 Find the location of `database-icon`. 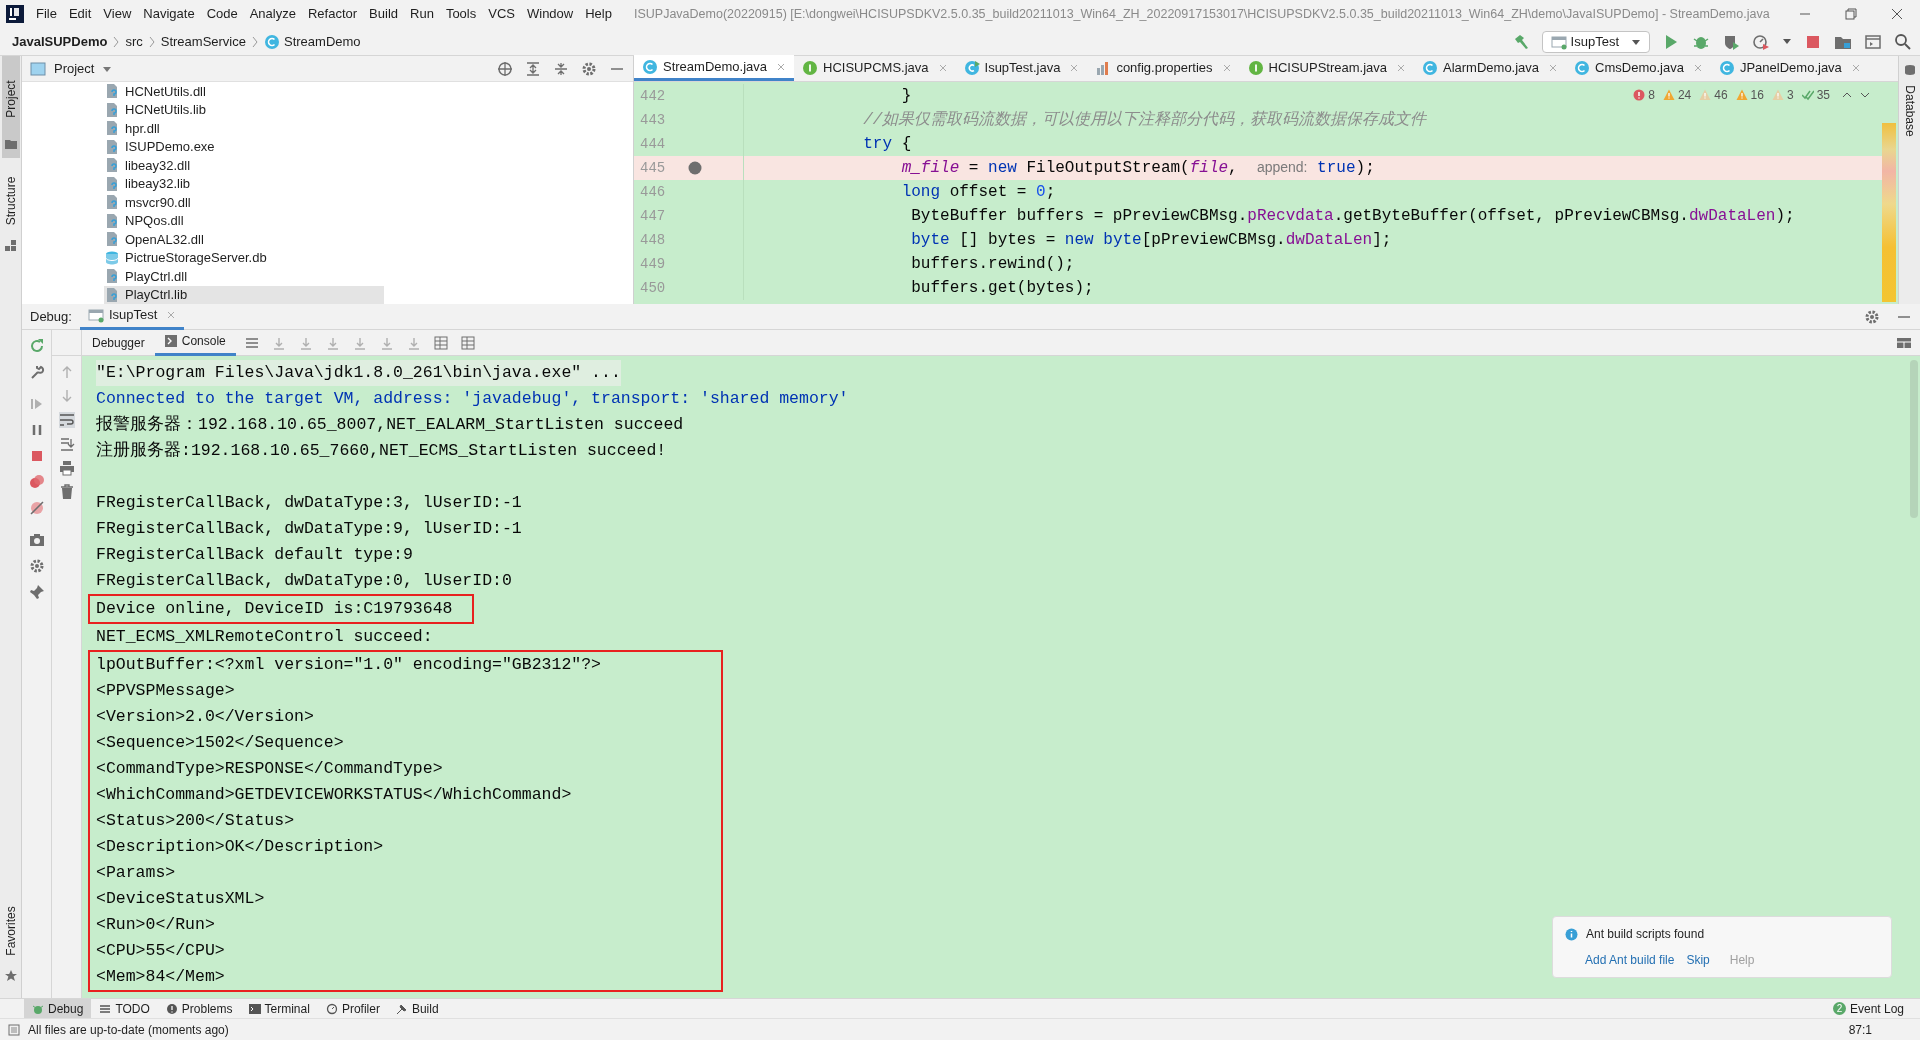

database-icon is located at coordinates (1909, 70).